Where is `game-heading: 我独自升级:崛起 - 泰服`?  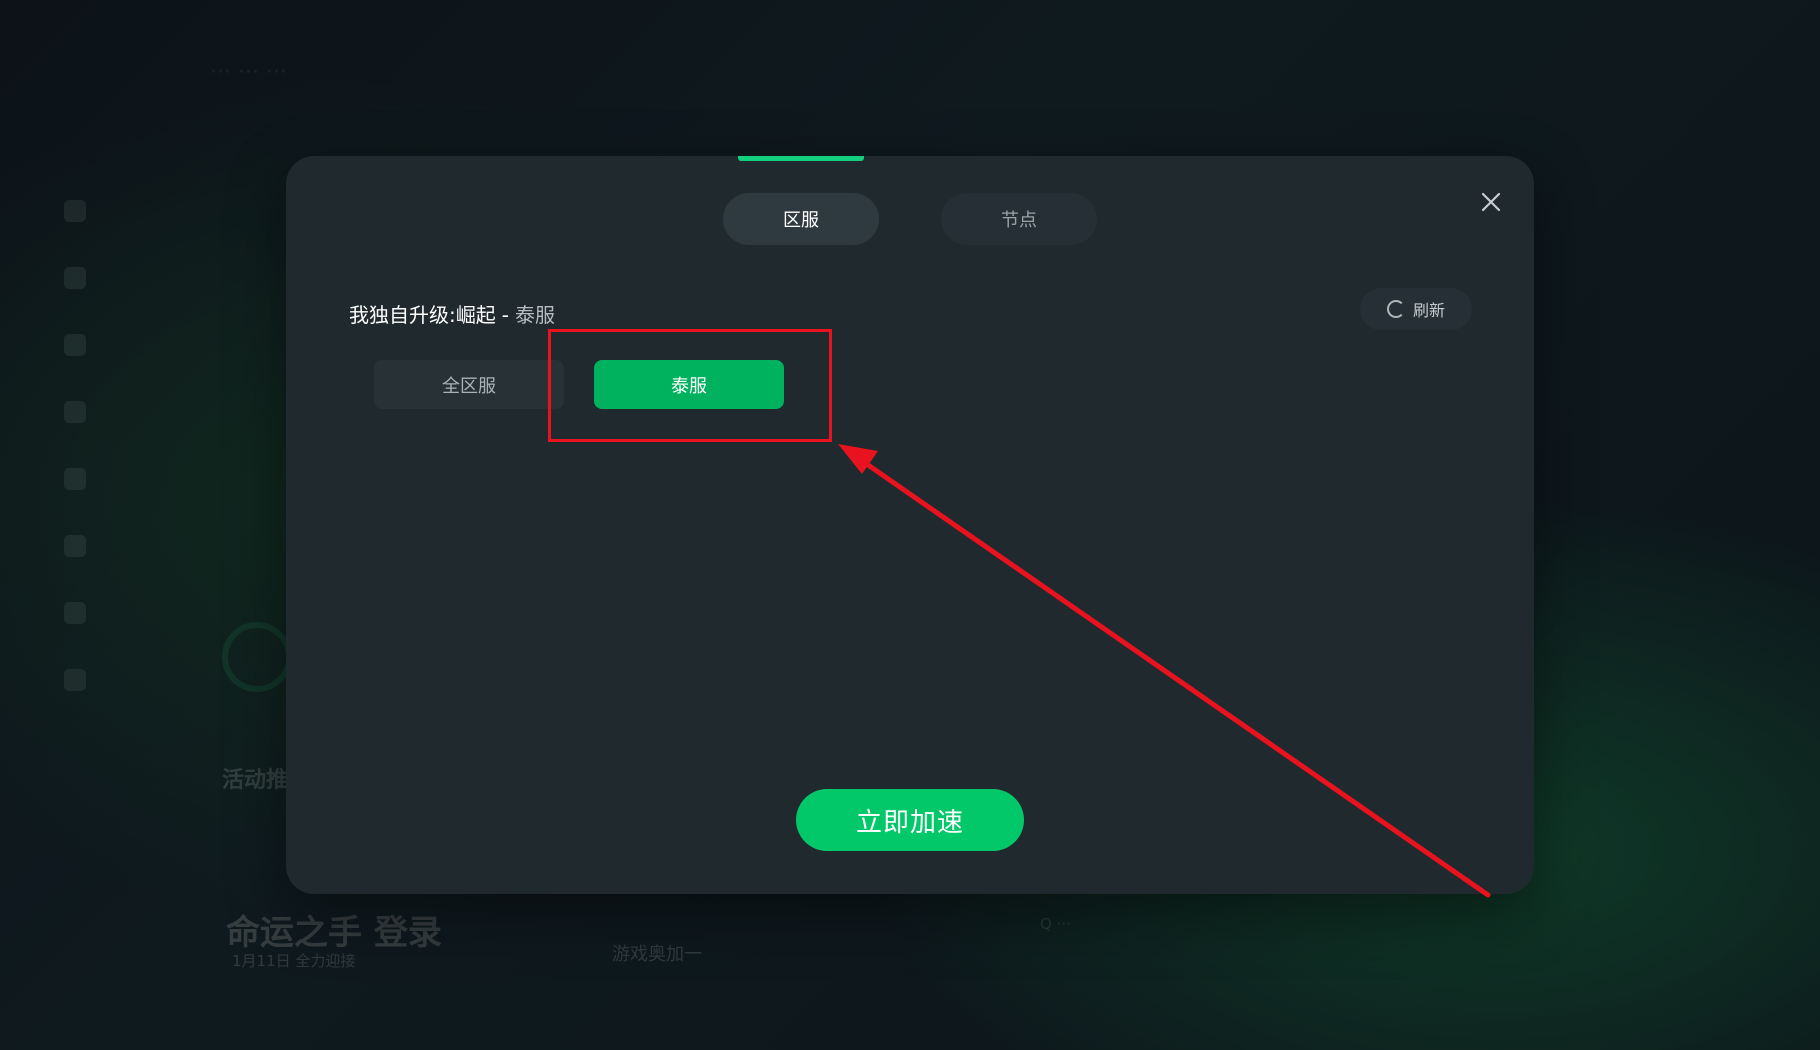
game-heading: 我独自升级:崛起 - 泰服 is located at coordinates (452, 313).